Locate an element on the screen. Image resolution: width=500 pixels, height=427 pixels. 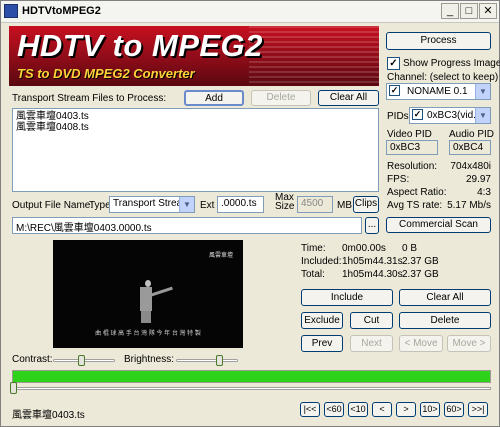
show-progress-checkbox: ✓ is located at coordinates (393, 63).